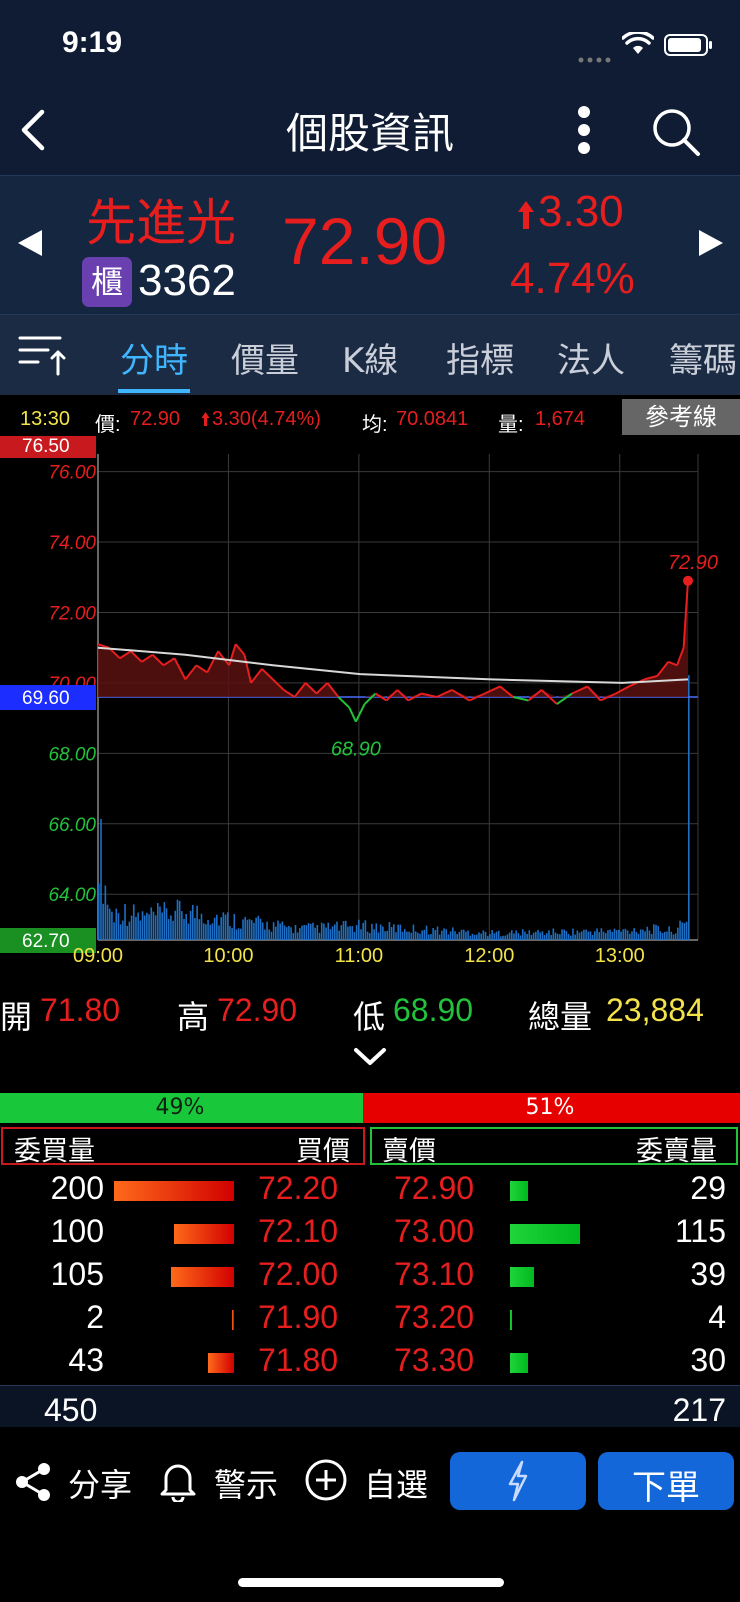 The height and width of the screenshot is (1602, 740). Describe the element at coordinates (676, 1151) in the screenshot. I see `ask-qty-header: 委賣量` at that location.